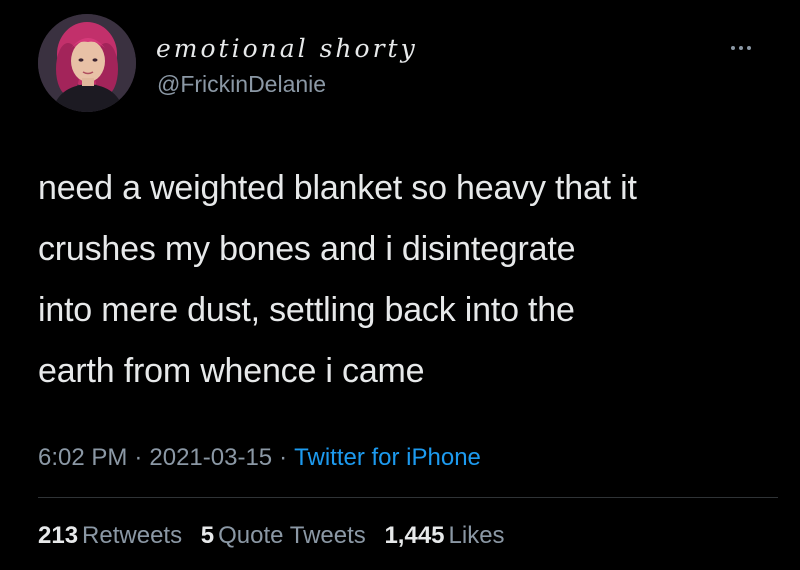  I want to click on likes-stat: 1,445 Likes, so click(444, 535).